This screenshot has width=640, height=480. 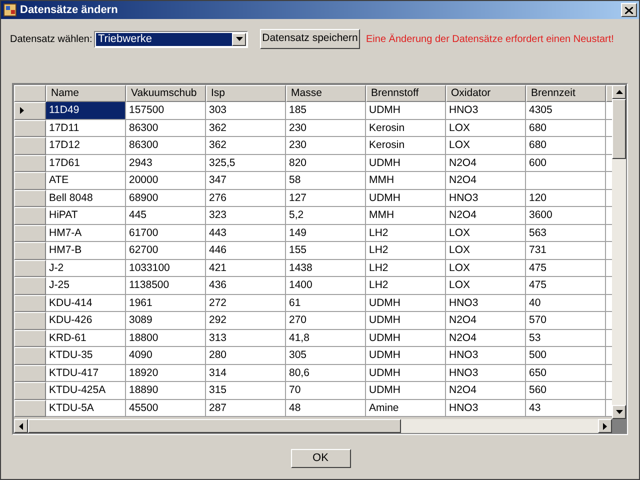 I want to click on table-cell: KTDU-425A, so click(x=86, y=391).